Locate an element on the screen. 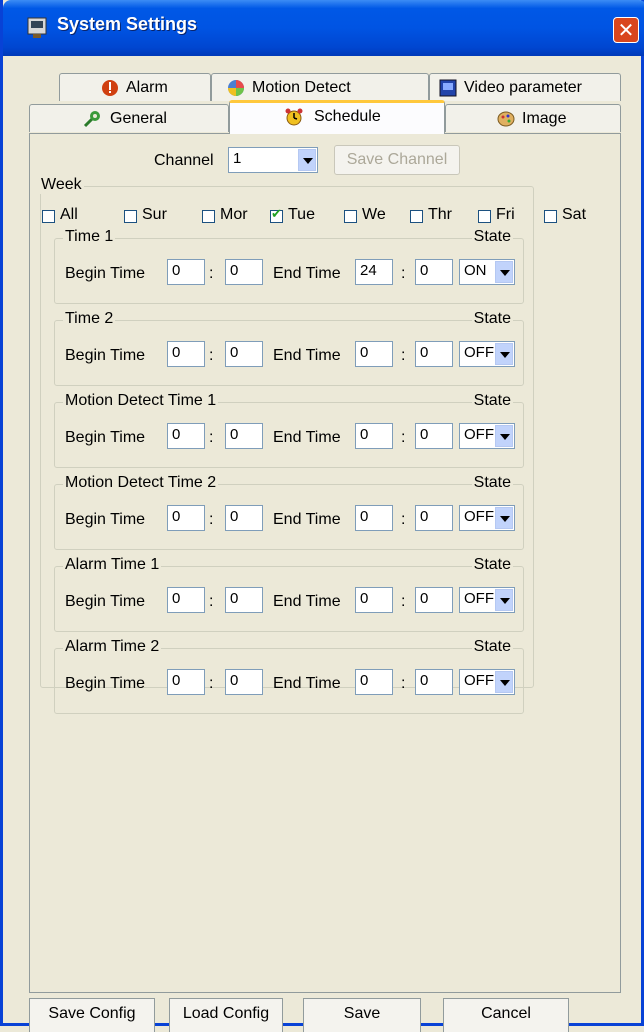 The width and height of the screenshot is (644, 1032). cancel-button: Cancel is located at coordinates (506, 1015).